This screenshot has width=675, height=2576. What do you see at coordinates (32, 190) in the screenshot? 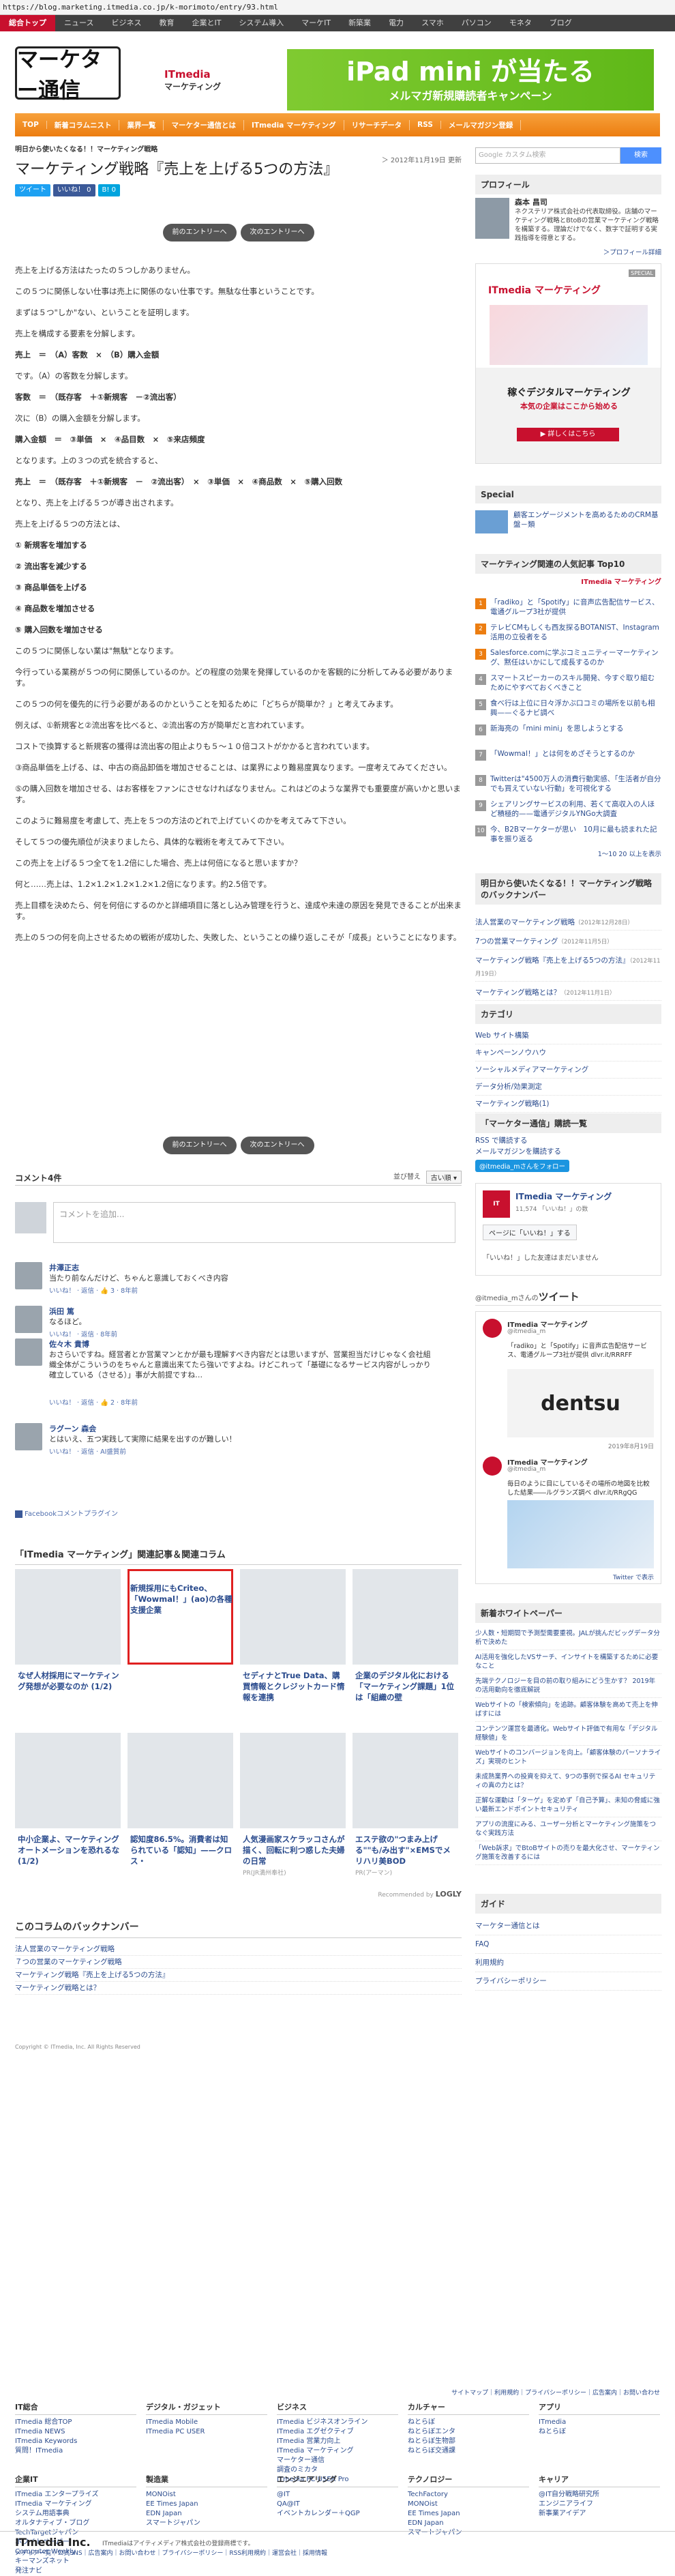
I see `tweet-button: ツイート` at bounding box center [32, 190].